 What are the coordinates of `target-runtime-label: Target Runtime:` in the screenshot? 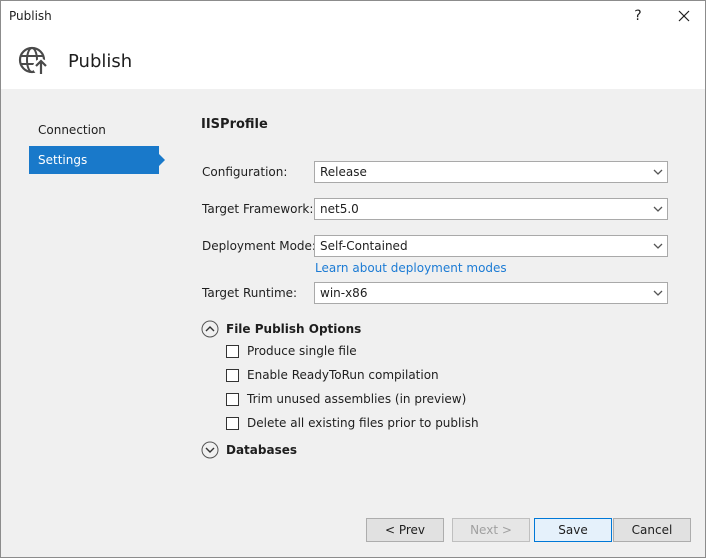 It's located at (250, 293).